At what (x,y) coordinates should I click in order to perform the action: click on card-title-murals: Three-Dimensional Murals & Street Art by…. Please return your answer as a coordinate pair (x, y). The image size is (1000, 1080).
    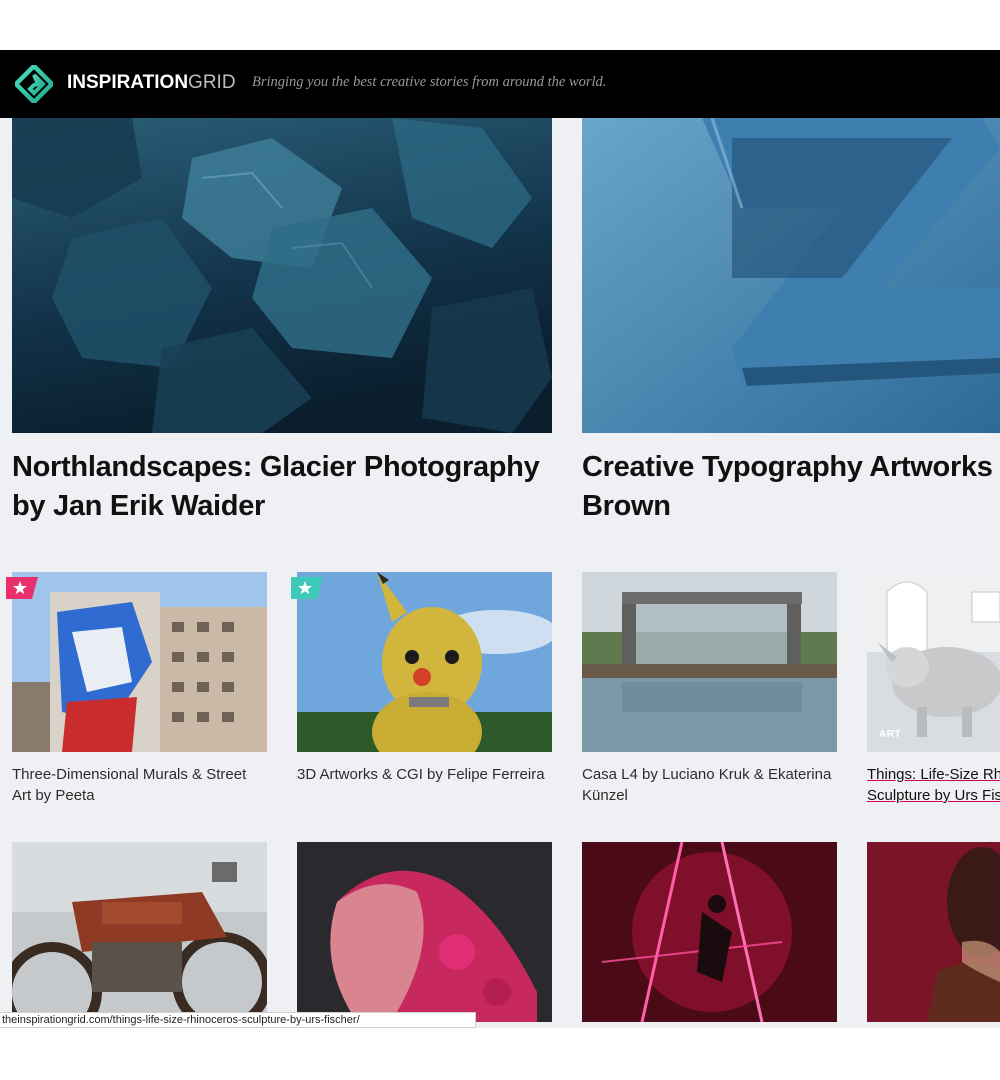
    Looking at the image, I should click on (137, 785).